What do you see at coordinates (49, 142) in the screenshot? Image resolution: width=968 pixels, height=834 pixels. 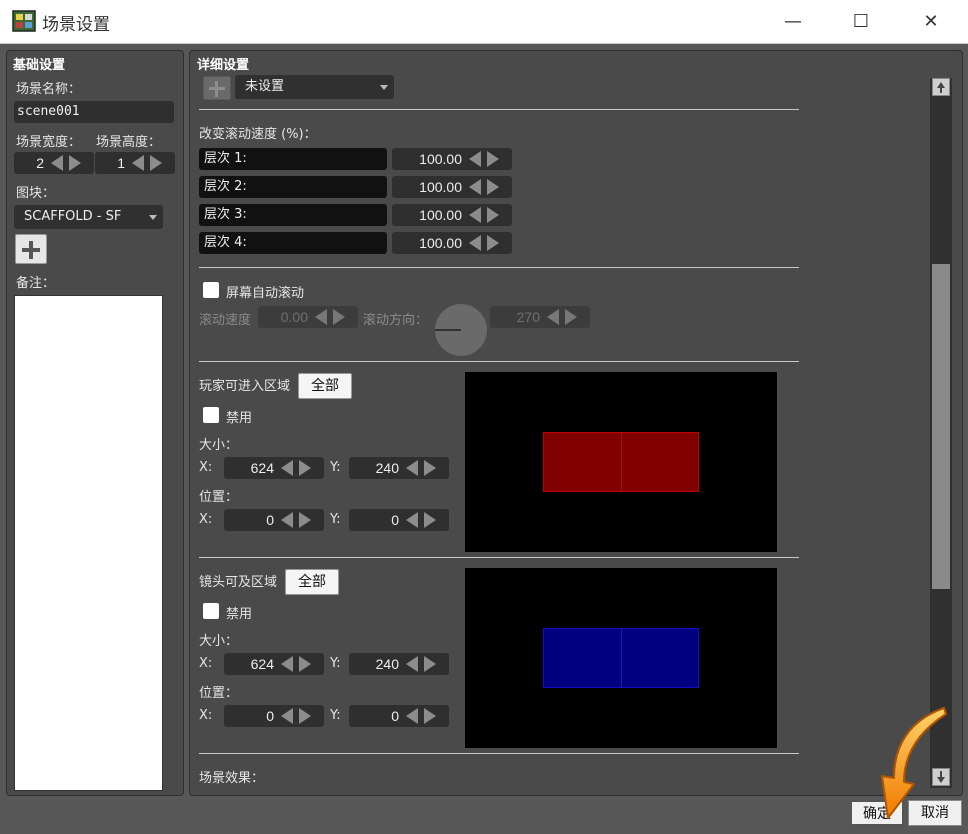 I see `scene-width-label: 场景宽度：` at bounding box center [49, 142].